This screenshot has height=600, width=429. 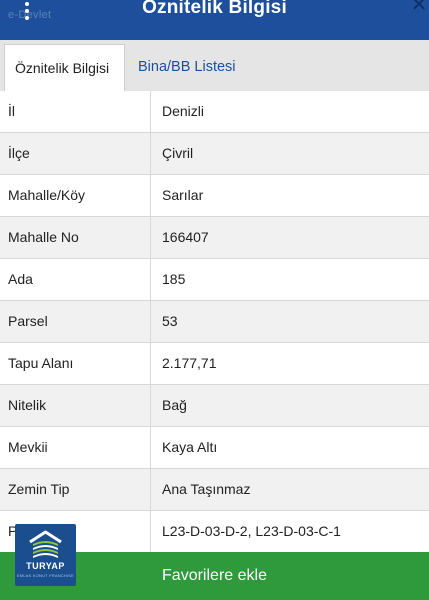 I want to click on row-key: Mahalle/Köy, so click(x=75, y=195).